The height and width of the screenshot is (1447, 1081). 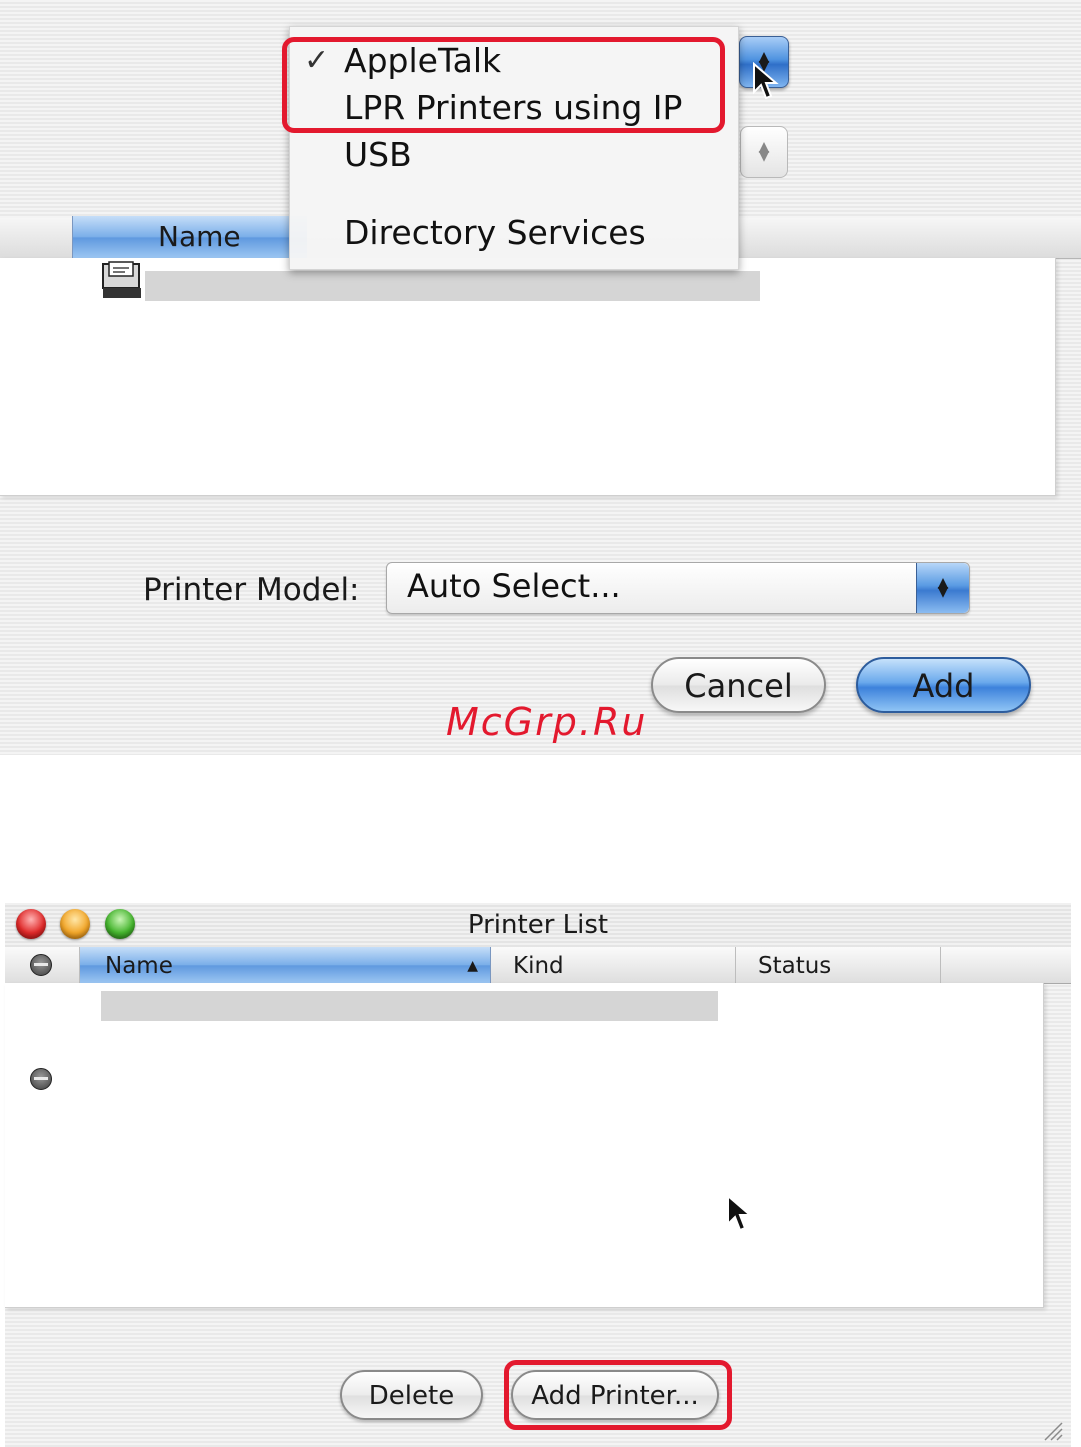 I want to click on column-header-status: Status, so click(x=838, y=965).